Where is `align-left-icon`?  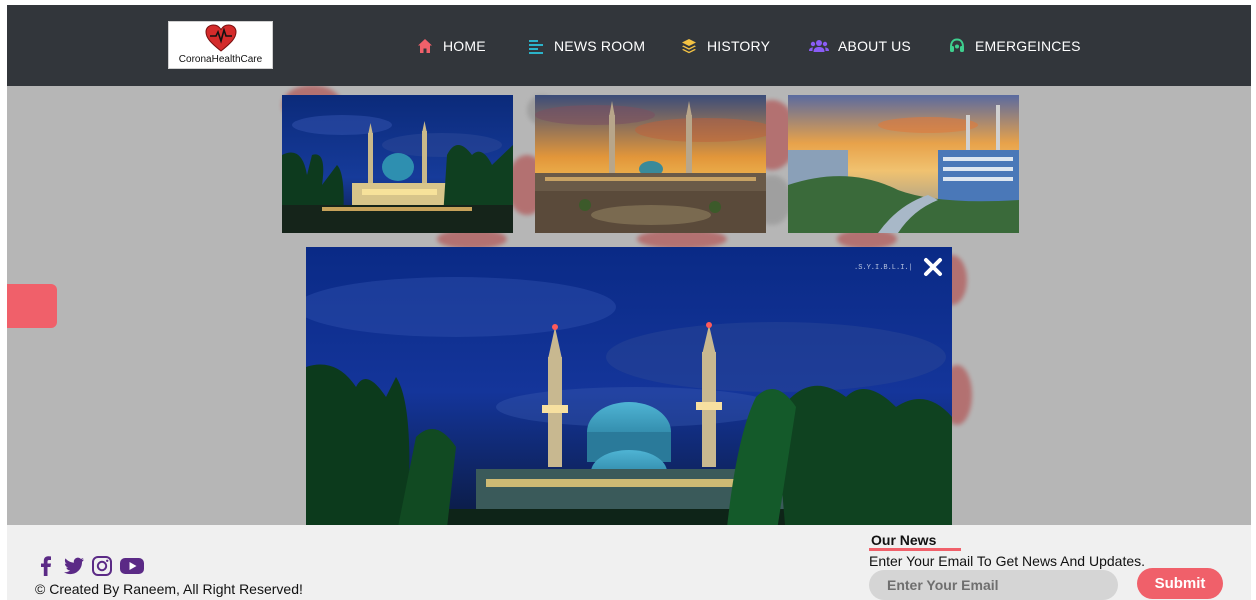
align-left-icon is located at coordinates (536, 46).